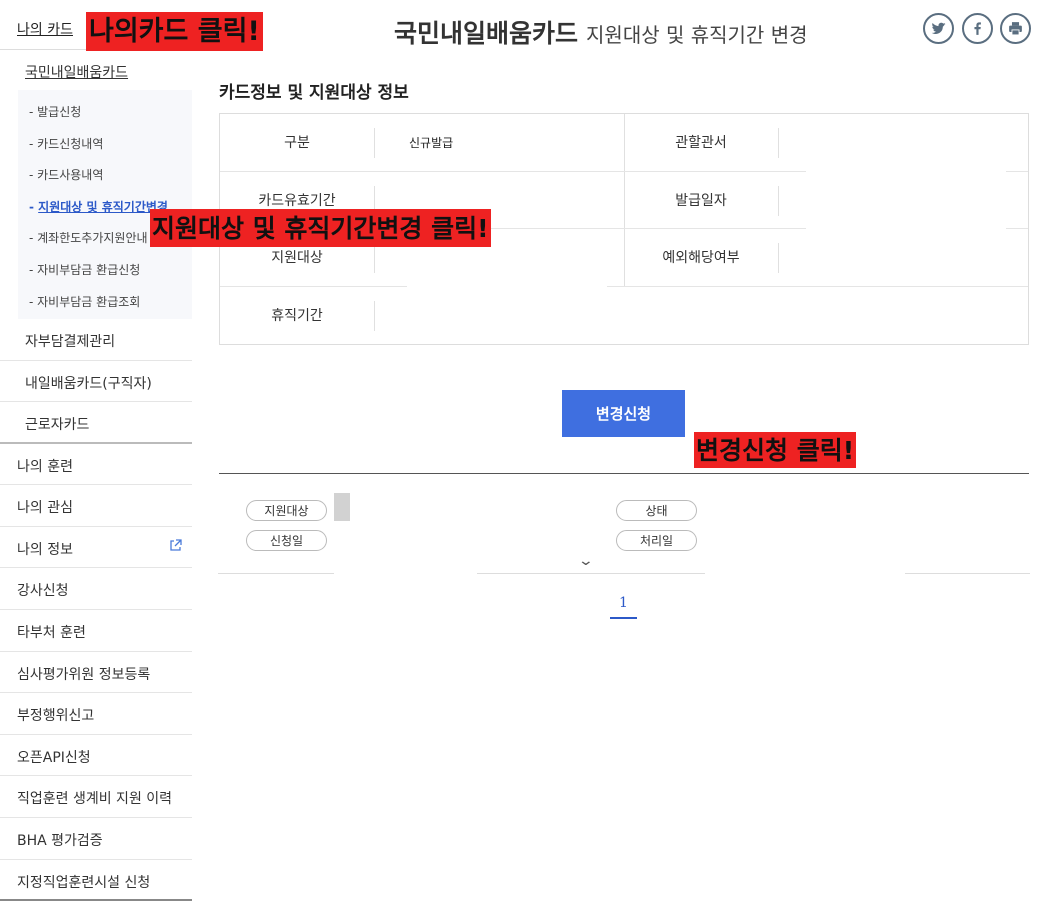 This screenshot has height=921, width=1040. What do you see at coordinates (286, 510) in the screenshot?
I see `filter-pill-target: 지원대상` at bounding box center [286, 510].